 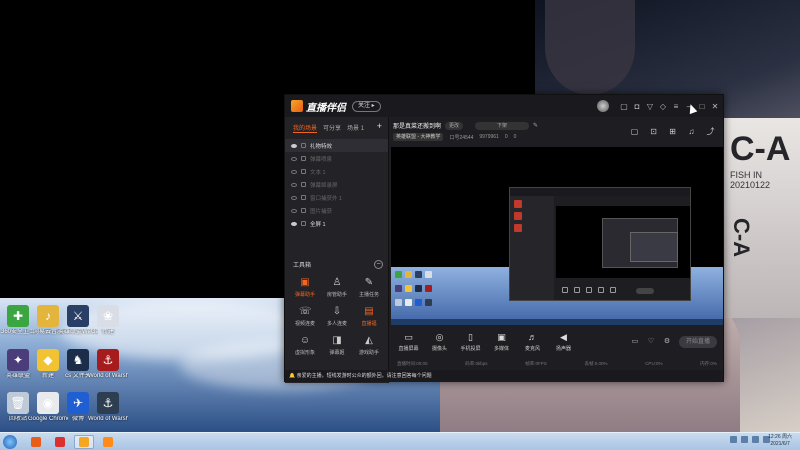 What do you see at coordinates (336, 197) in the screenshot?
I see `scene-item: 窗口捕获外 1` at bounding box center [336, 197].